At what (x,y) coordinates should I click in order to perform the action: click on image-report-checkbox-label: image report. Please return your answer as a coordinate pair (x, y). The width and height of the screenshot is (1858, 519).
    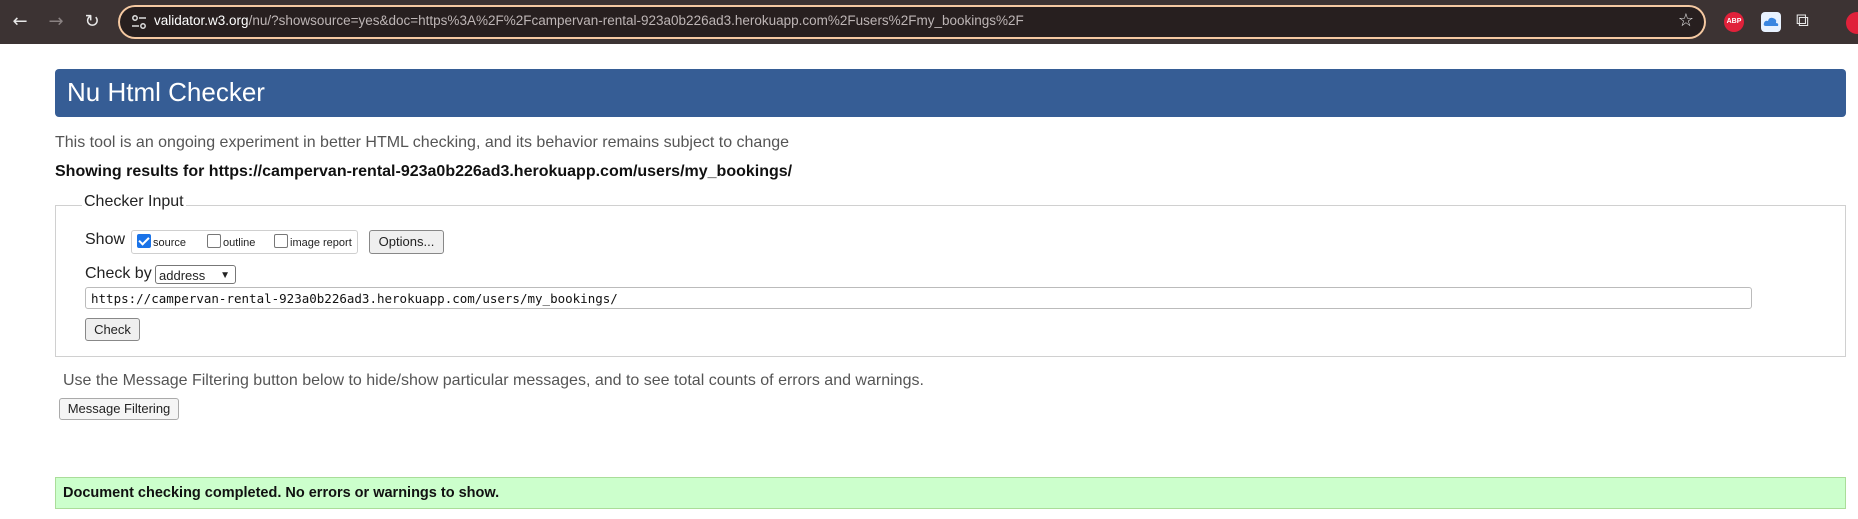
    Looking at the image, I should click on (321, 243).